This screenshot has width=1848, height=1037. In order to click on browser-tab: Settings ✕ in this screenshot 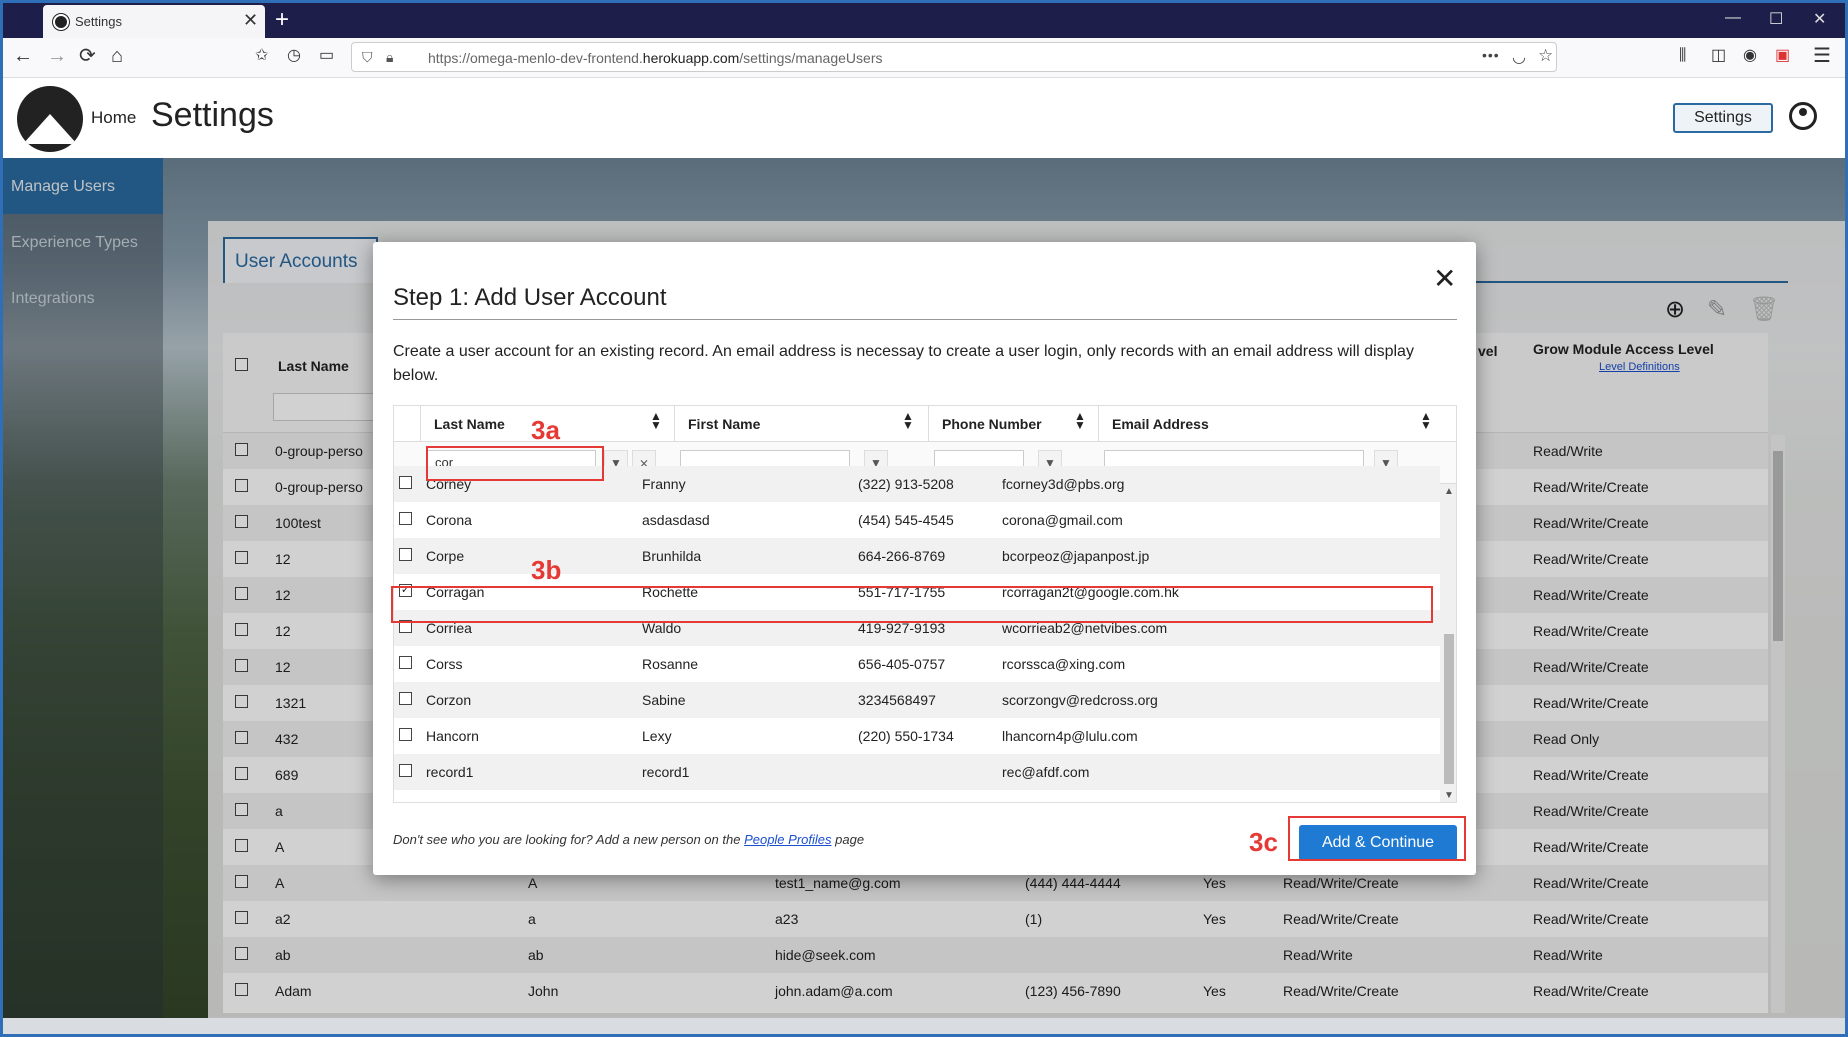, I will do `click(154, 21)`.